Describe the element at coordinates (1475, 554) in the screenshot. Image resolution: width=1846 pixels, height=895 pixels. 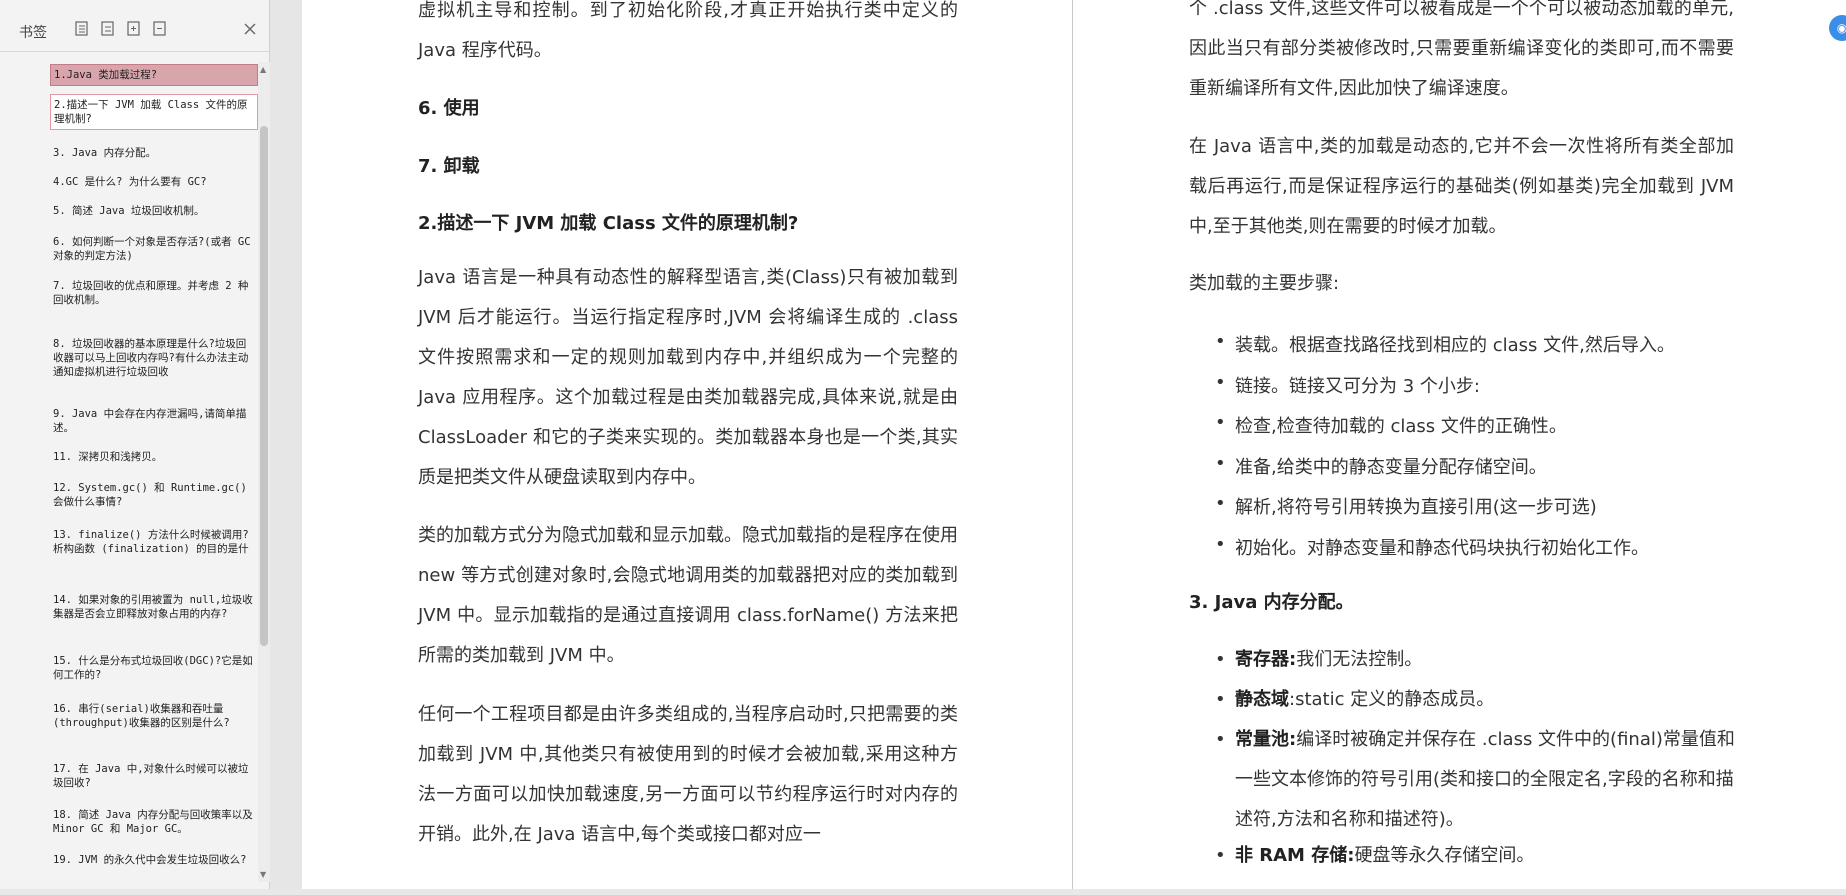
I see `list-item: 初始化。对静态变量和静态代码块执行初始化工作。` at that location.